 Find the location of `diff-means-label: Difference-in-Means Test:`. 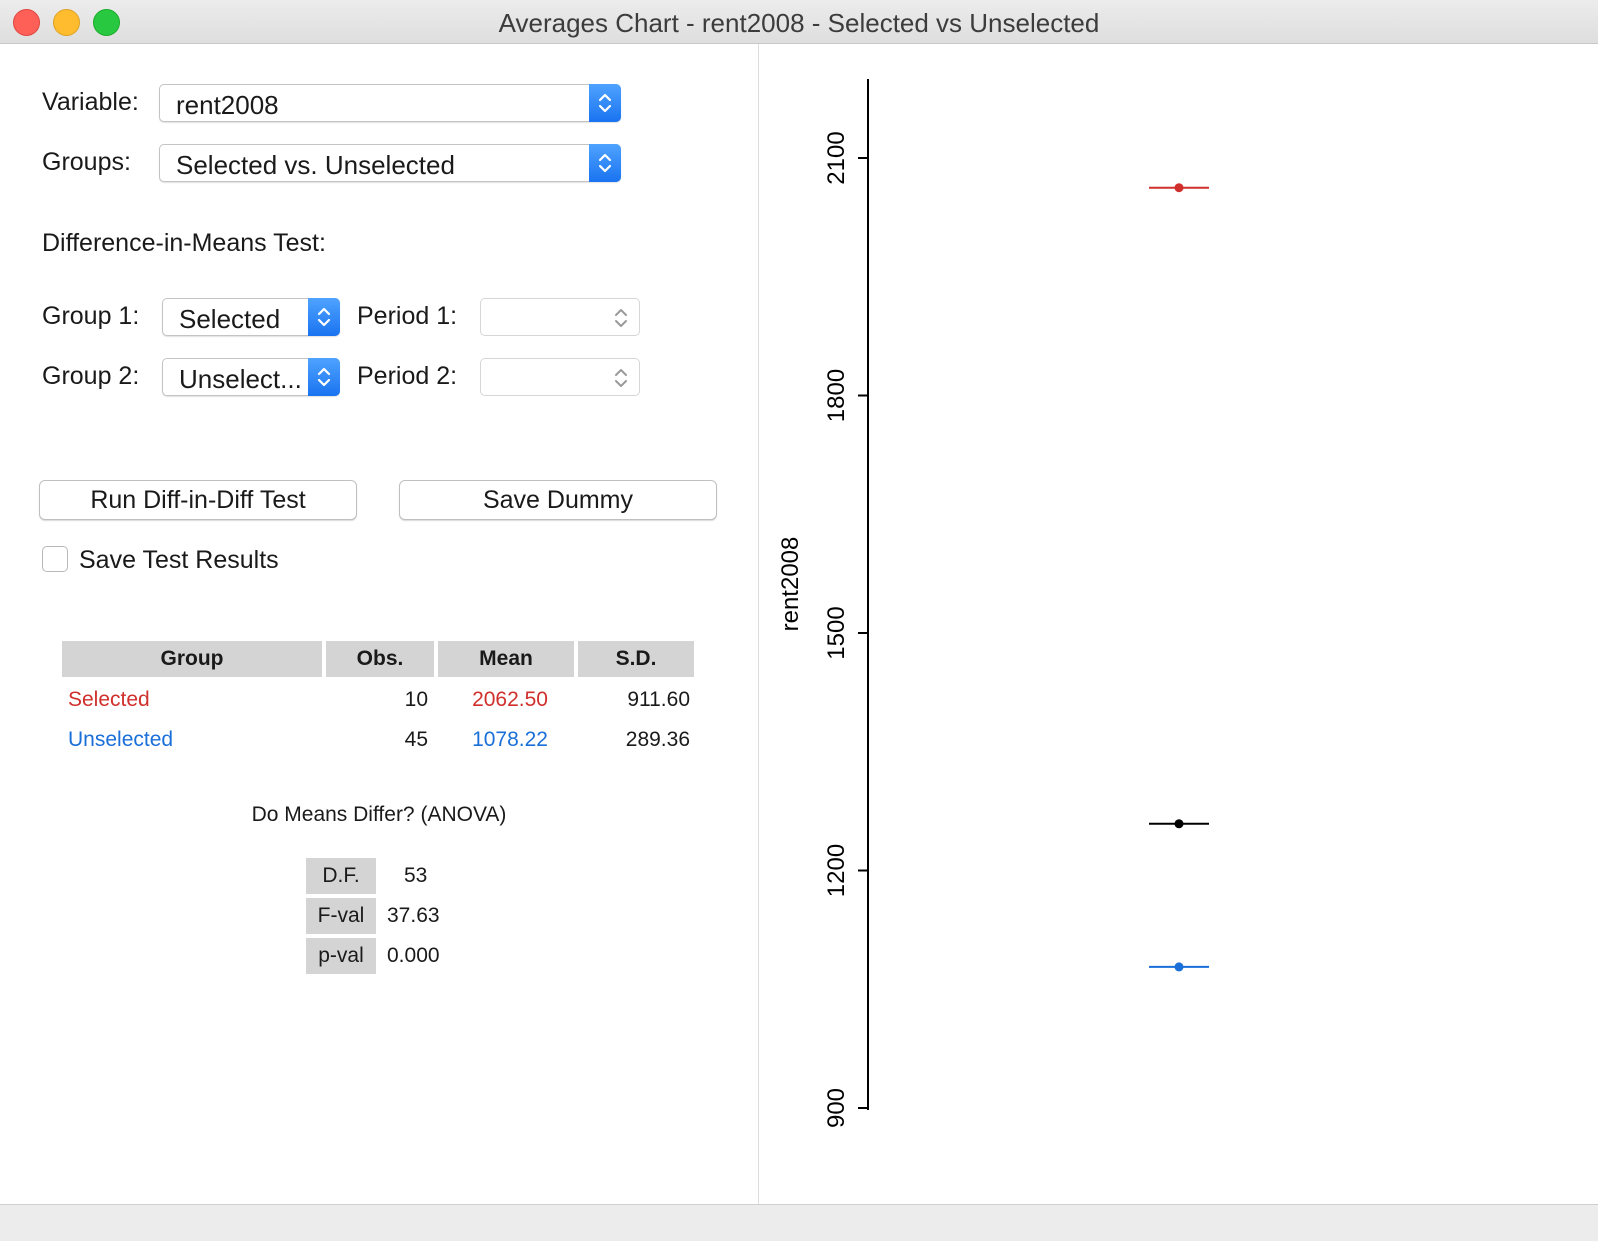

diff-means-label: Difference-in-Means Test: is located at coordinates (184, 243).